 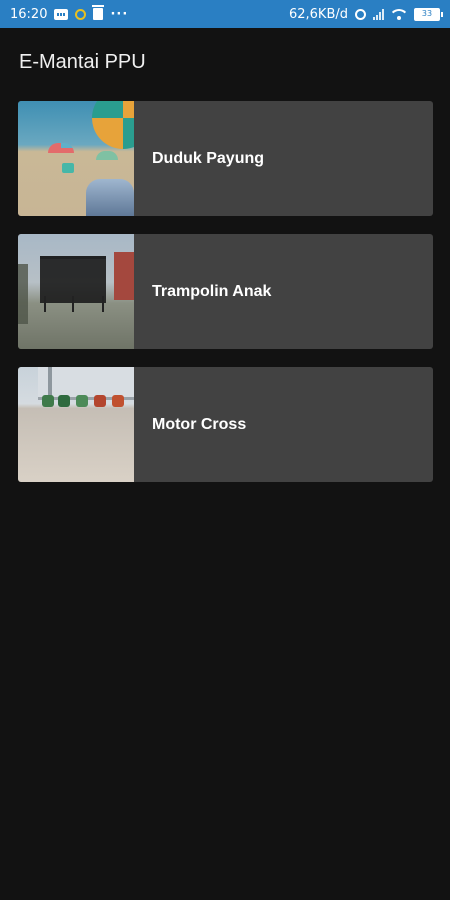 I want to click on status-bar-right: 62,6KB/d 33, so click(x=365, y=14).